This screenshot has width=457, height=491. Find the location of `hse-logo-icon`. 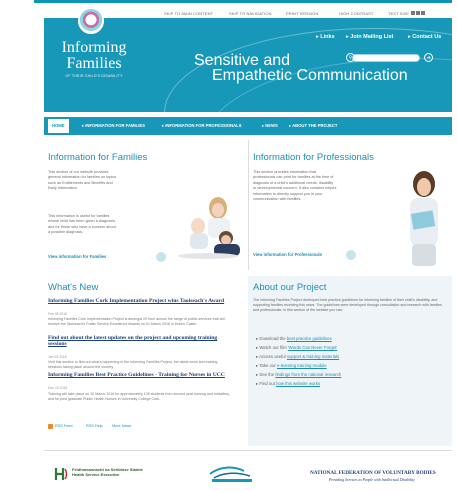

hse-logo-icon is located at coordinates (61, 474).